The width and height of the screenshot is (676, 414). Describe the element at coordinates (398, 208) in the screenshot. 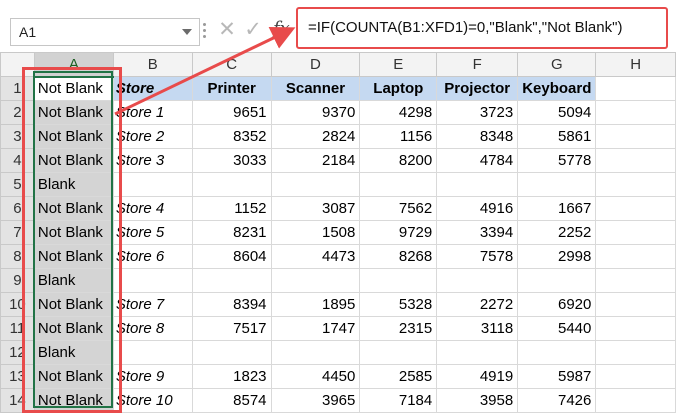

I see `value-cell: 7562` at that location.